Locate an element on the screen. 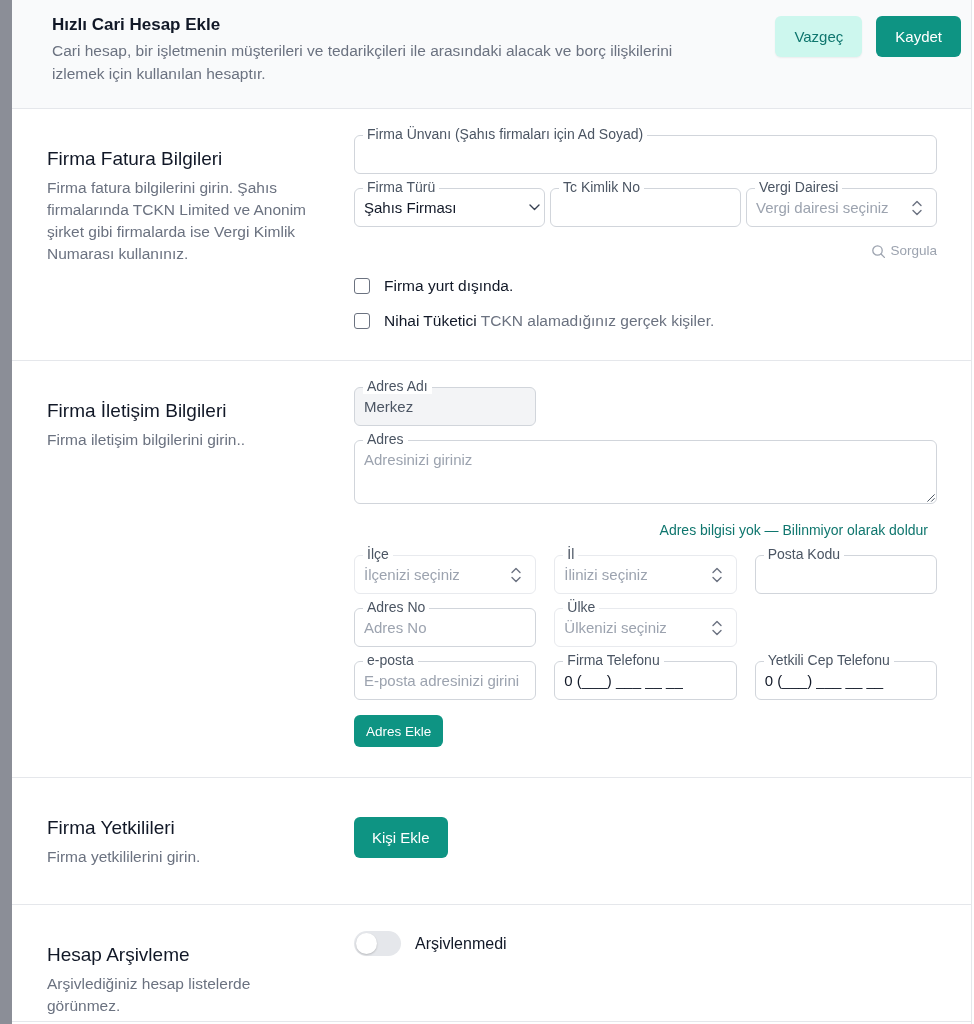 The height and width of the screenshot is (1024, 974). field-label: İl is located at coordinates (571, 554).